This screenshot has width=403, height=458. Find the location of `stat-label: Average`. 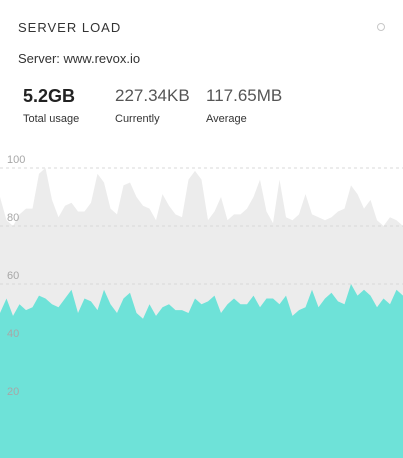

stat-label: Average is located at coordinates (244, 119).